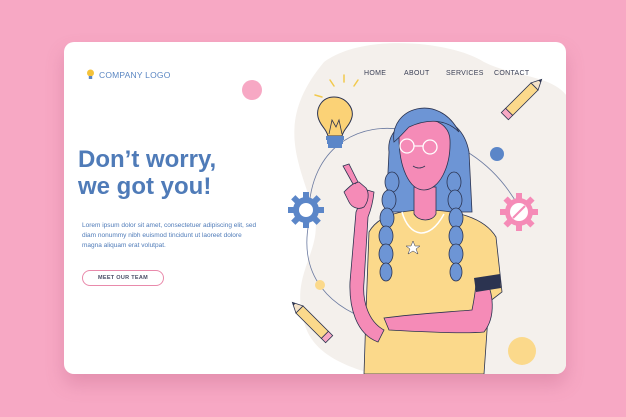 The image size is (626, 417). Describe the element at coordinates (522, 351) in the screenshot. I see `decor-circle-yellow-large` at that location.